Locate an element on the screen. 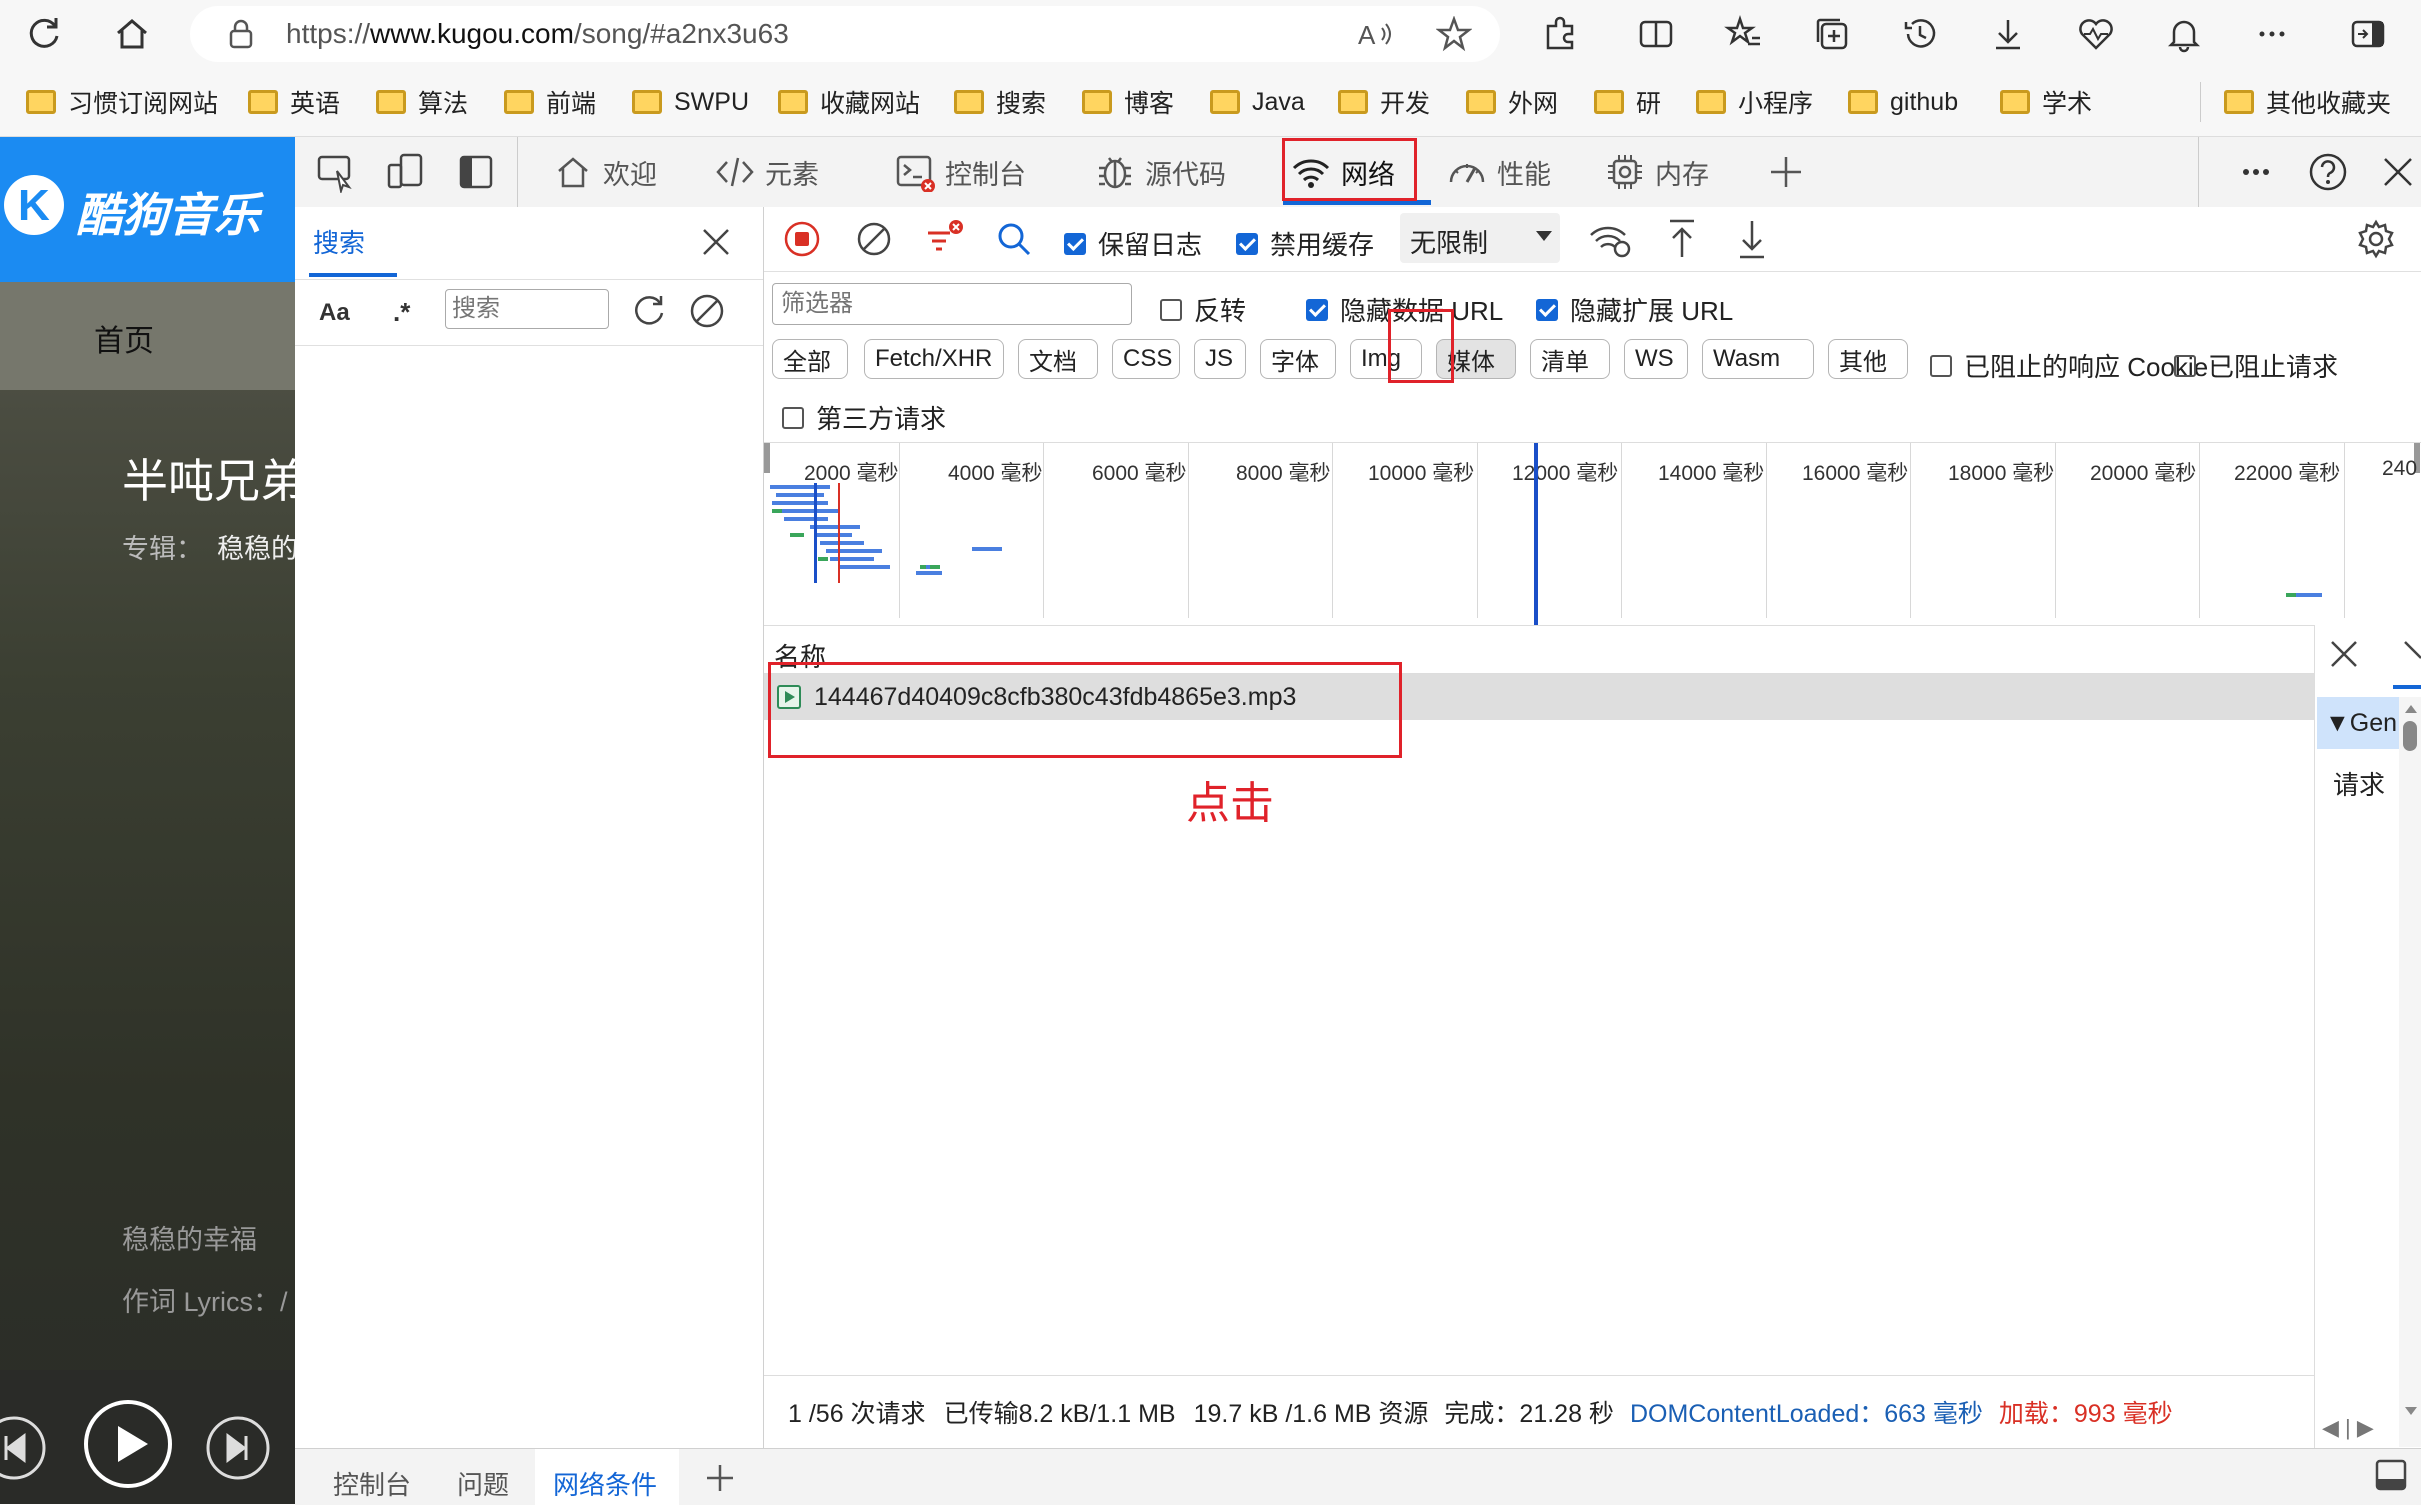 The width and height of the screenshot is (2421, 1505). add-tab-icon is located at coordinates (1786, 172).